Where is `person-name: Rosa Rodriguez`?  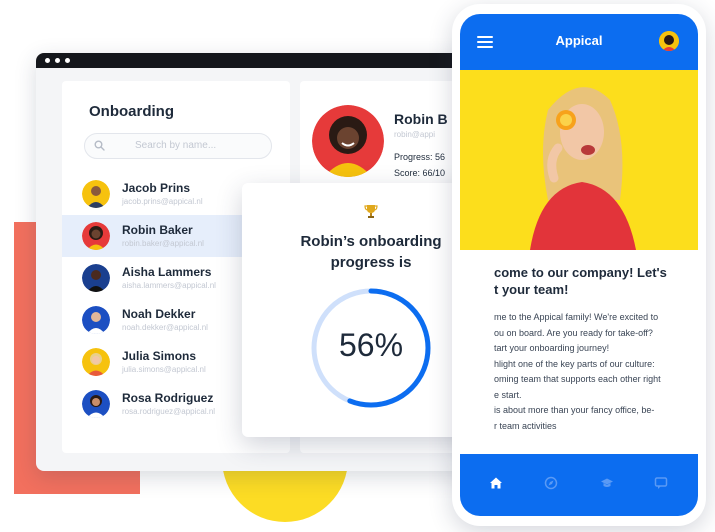 person-name: Rosa Rodriguez is located at coordinates (168, 398).